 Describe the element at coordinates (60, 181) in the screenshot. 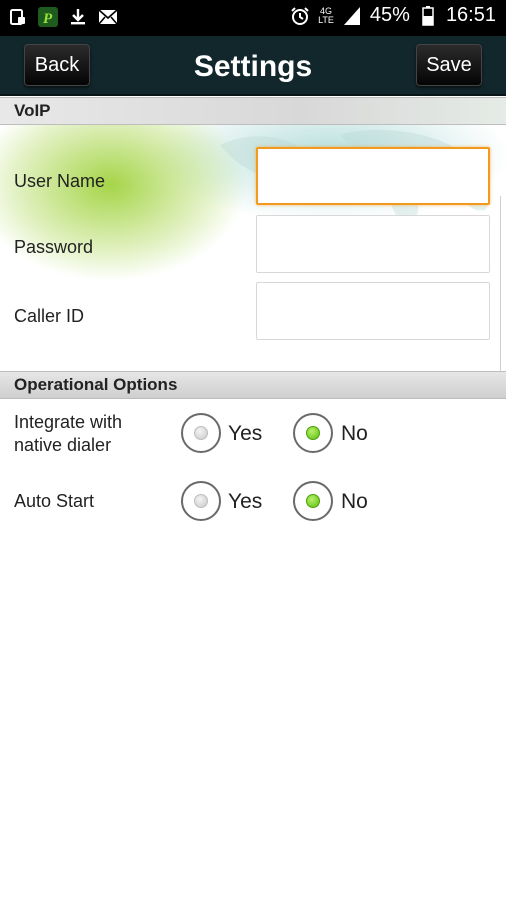

I see `username-label: User Name` at that location.